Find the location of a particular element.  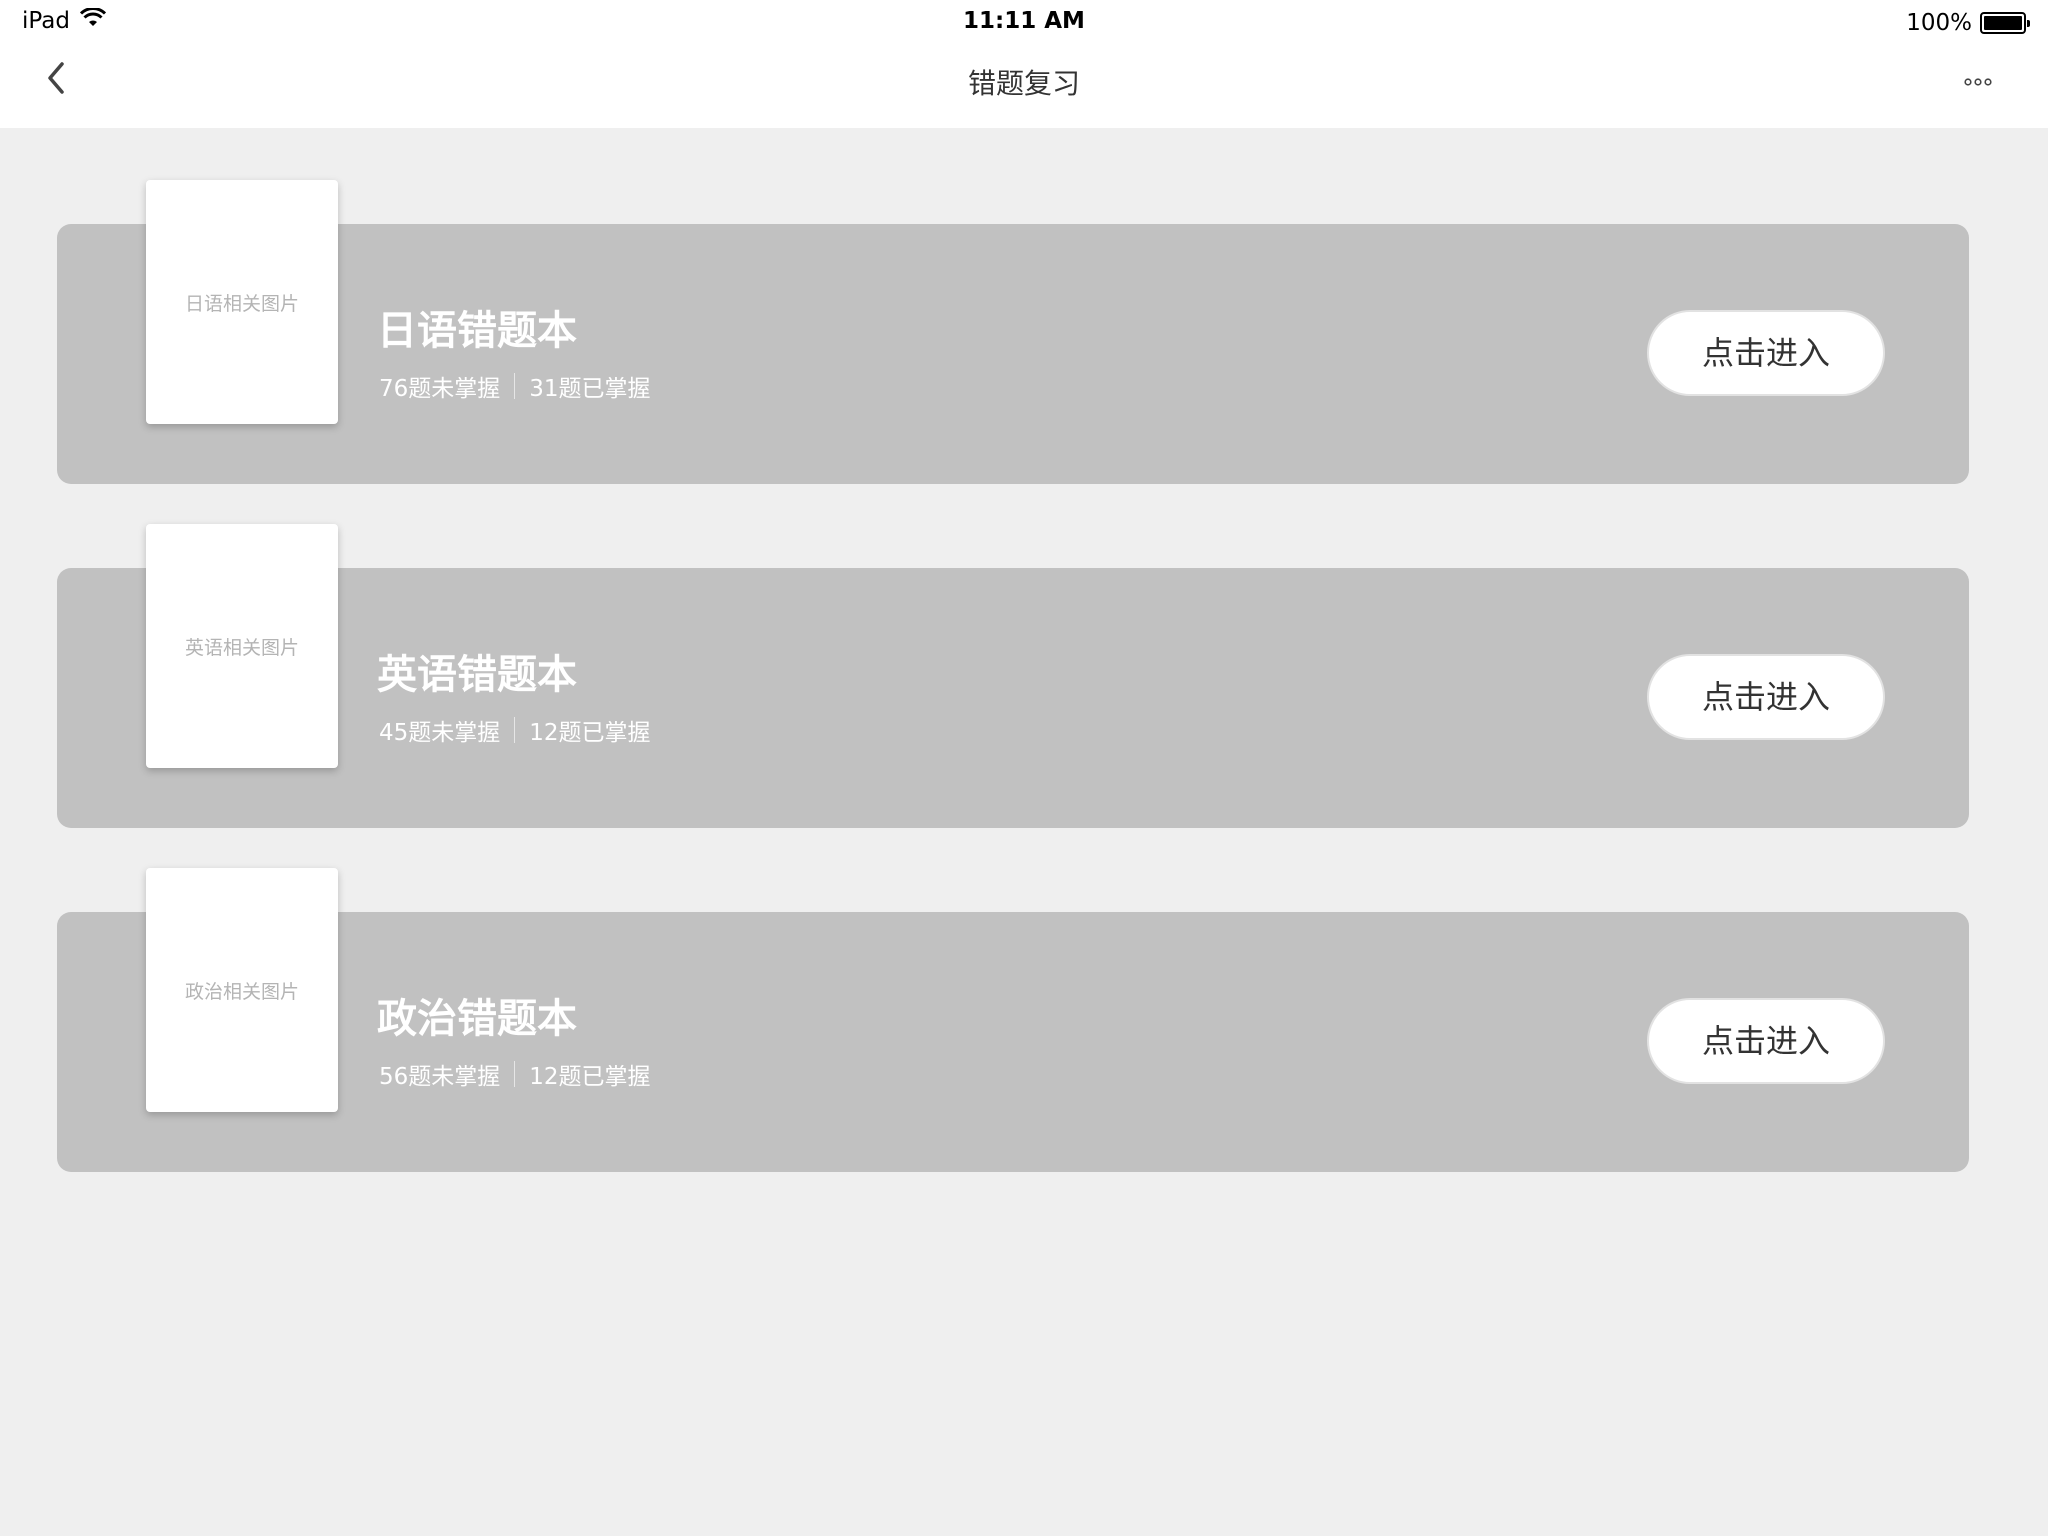

status-bar-right: 100% is located at coordinates (1968, 23).